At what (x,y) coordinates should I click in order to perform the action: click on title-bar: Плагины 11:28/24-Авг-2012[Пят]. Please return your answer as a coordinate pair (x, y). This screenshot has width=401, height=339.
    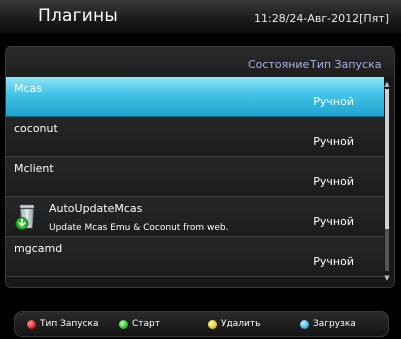
    Looking at the image, I should click on (200, 17).